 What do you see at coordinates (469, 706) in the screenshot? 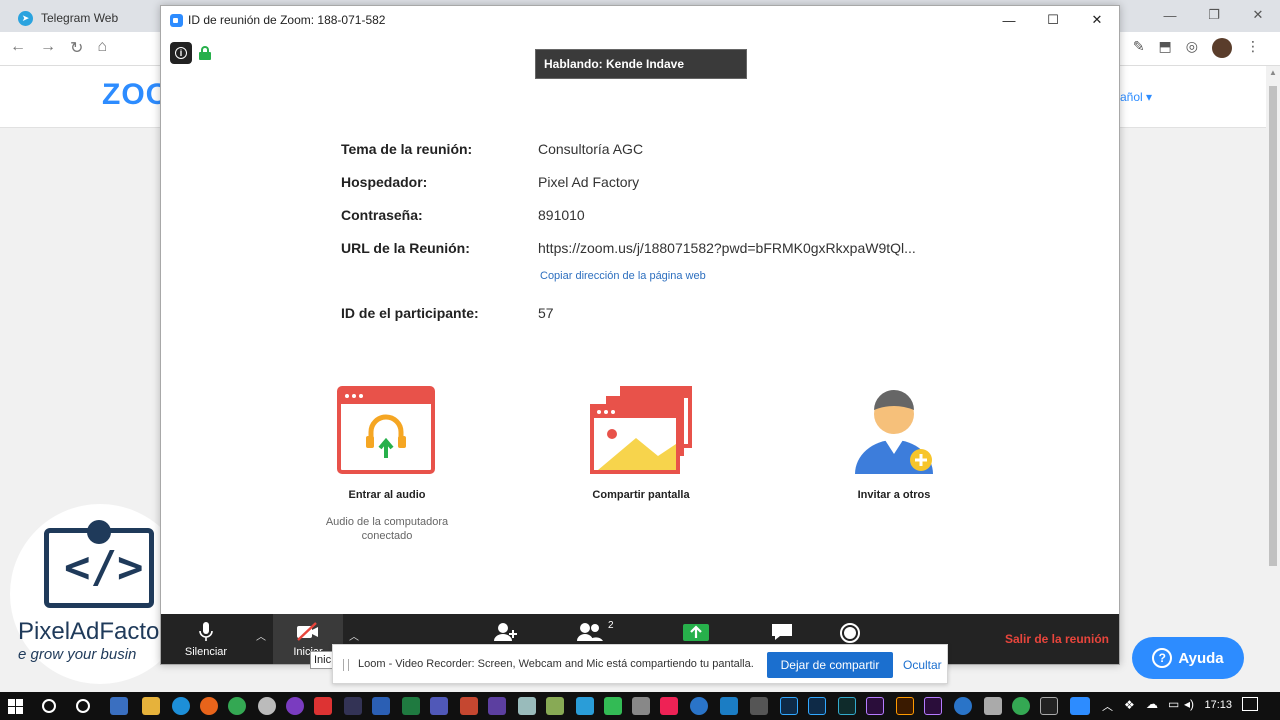
I see `powerpoint-icon` at bounding box center [469, 706].